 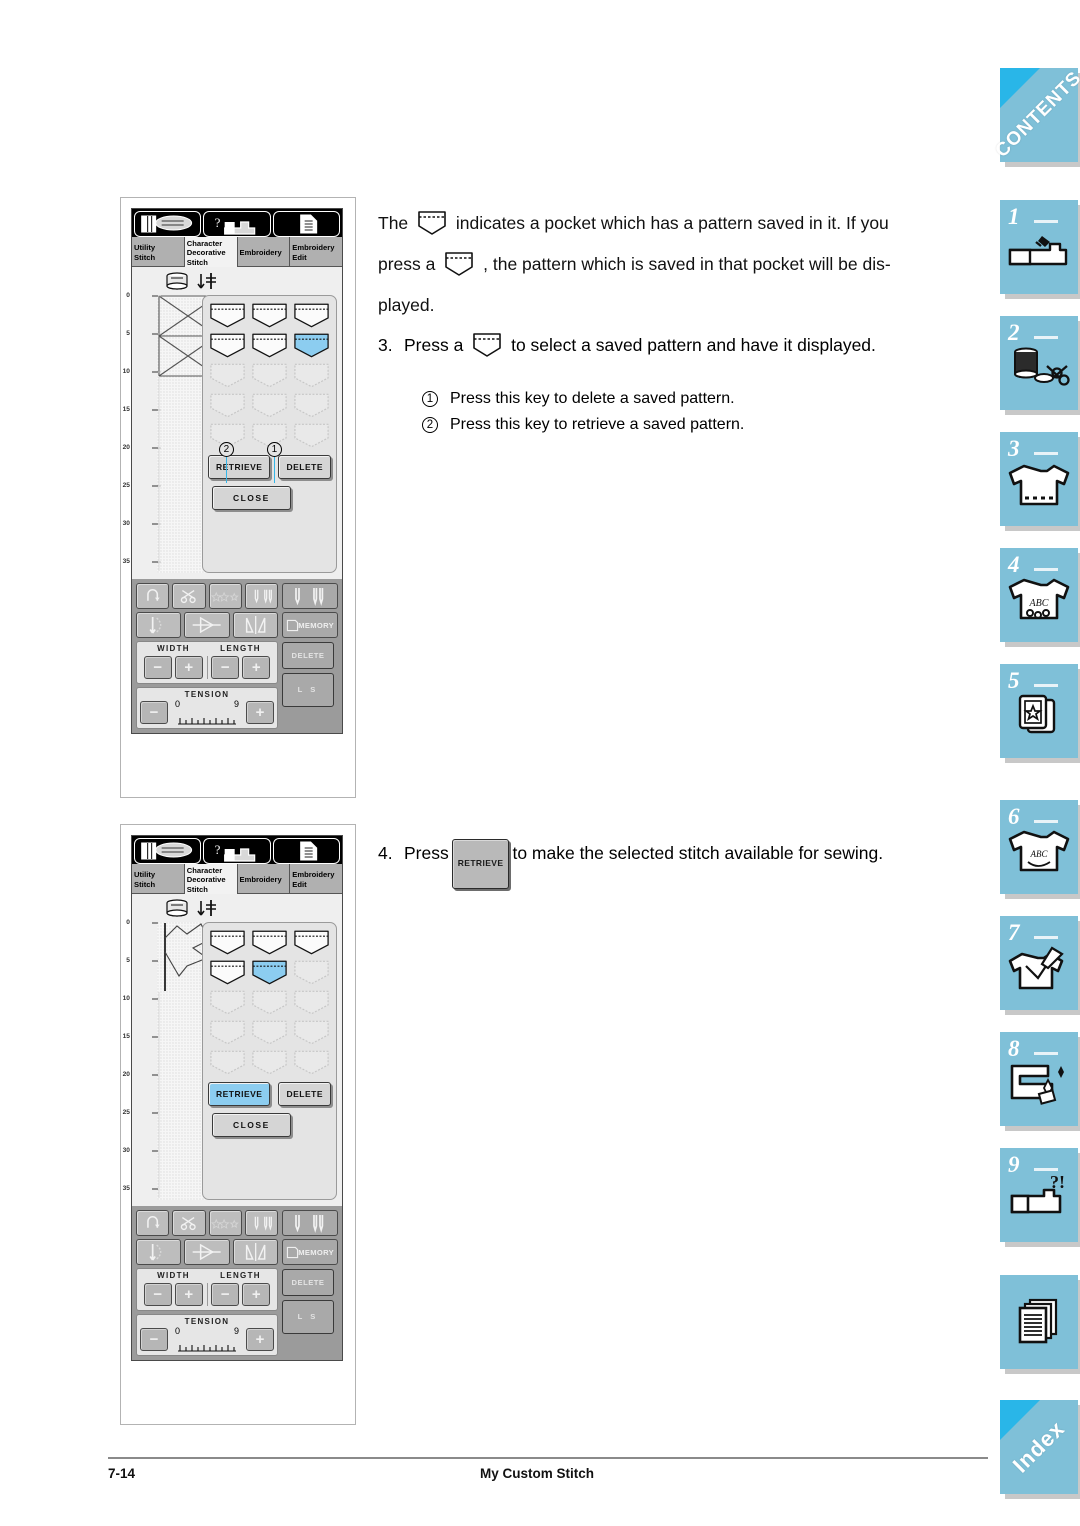 I want to click on sidebar-item-chapter-4: 4 ABC, so click(x=1039, y=595).